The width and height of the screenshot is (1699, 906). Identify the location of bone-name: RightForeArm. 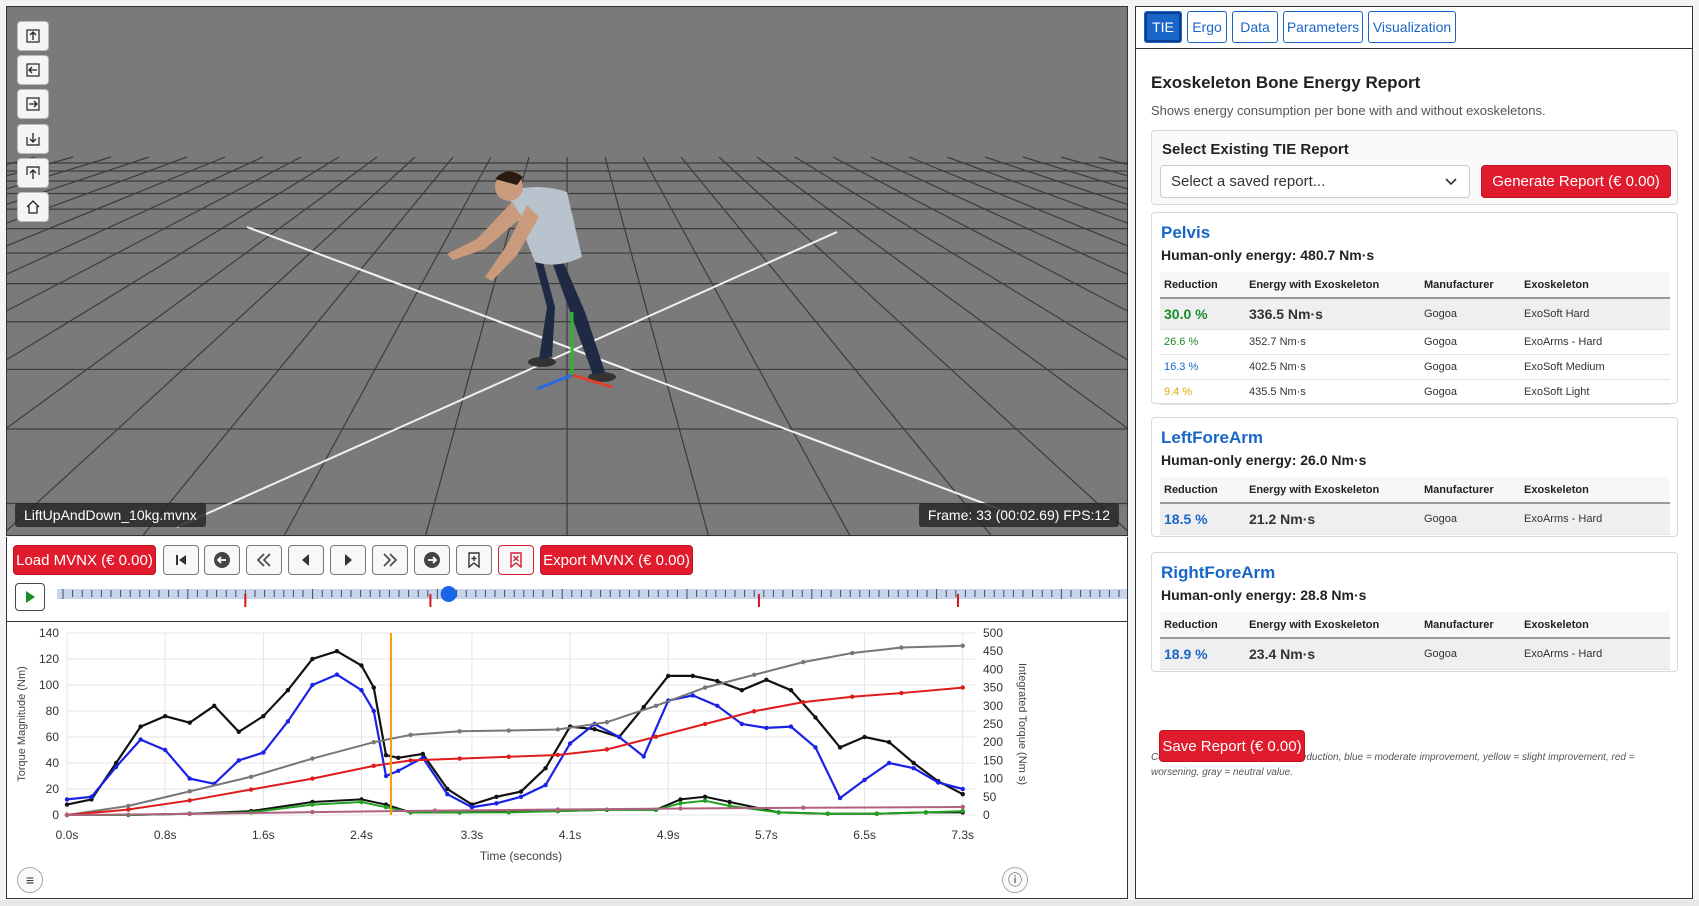
(1218, 572).